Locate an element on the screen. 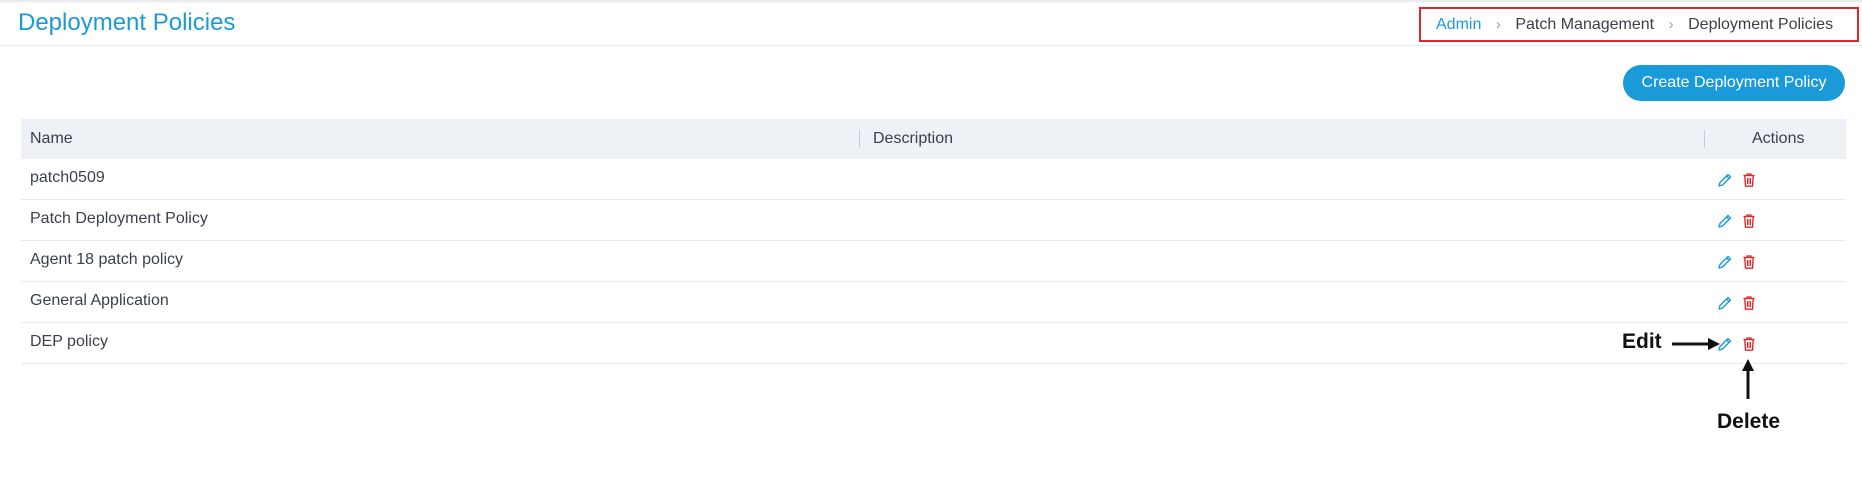 The height and width of the screenshot is (483, 1862). breadcrumb-current: Deployment Policies is located at coordinates (1761, 24).